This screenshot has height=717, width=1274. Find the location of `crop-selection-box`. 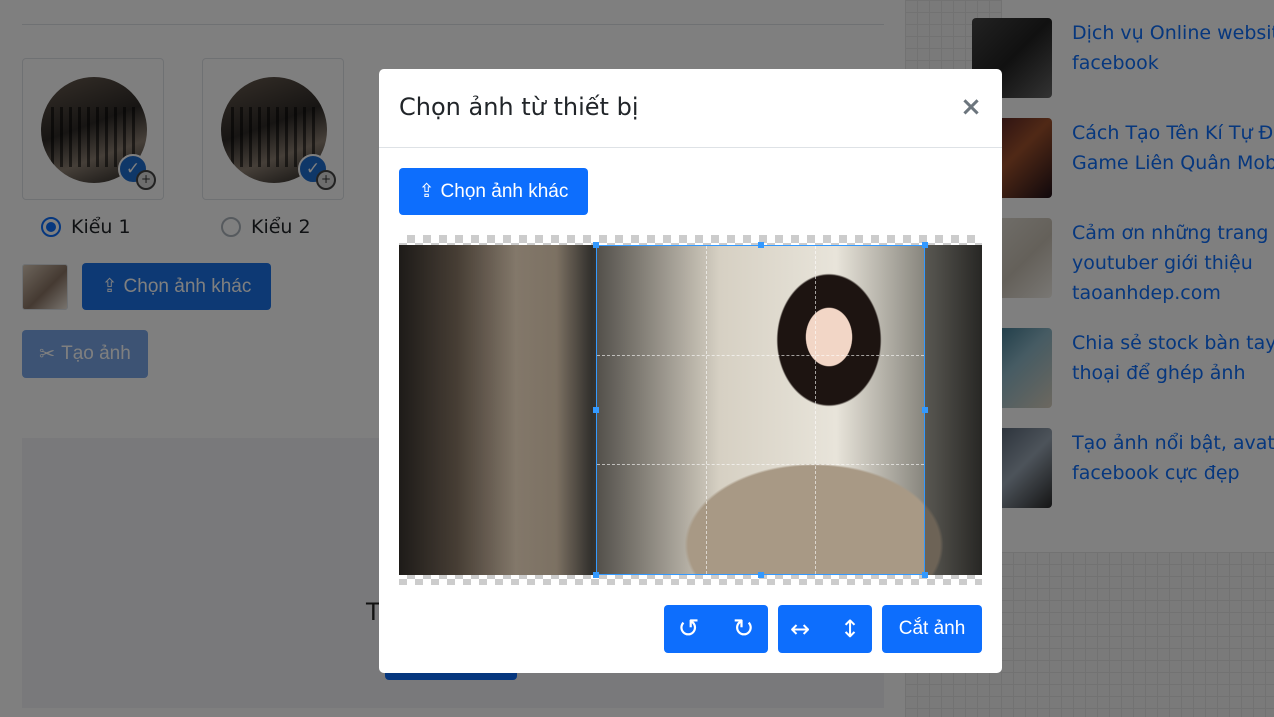

crop-selection-box is located at coordinates (760, 410).